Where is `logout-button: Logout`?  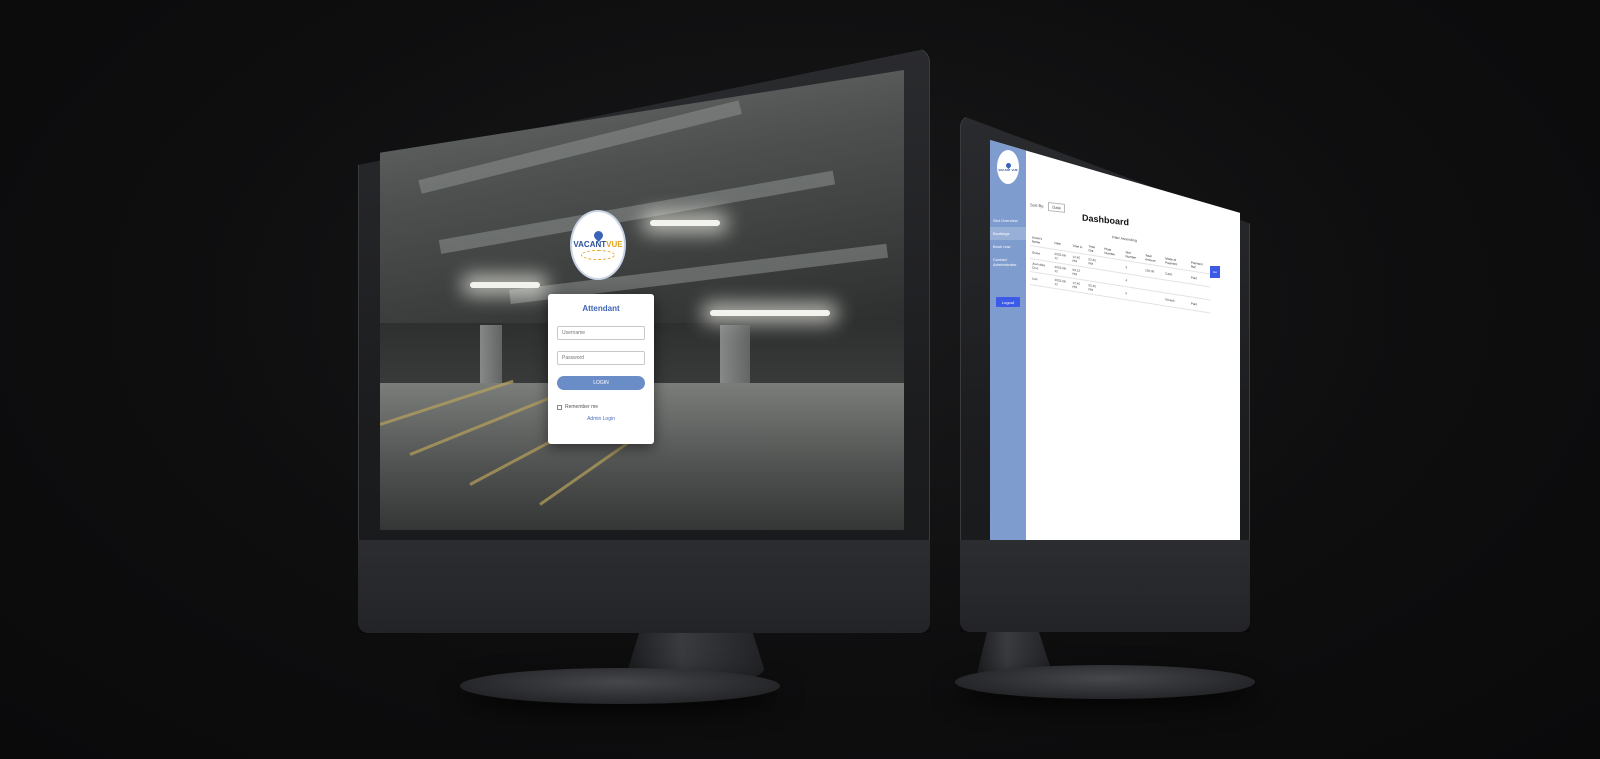 logout-button: Logout is located at coordinates (1008, 302).